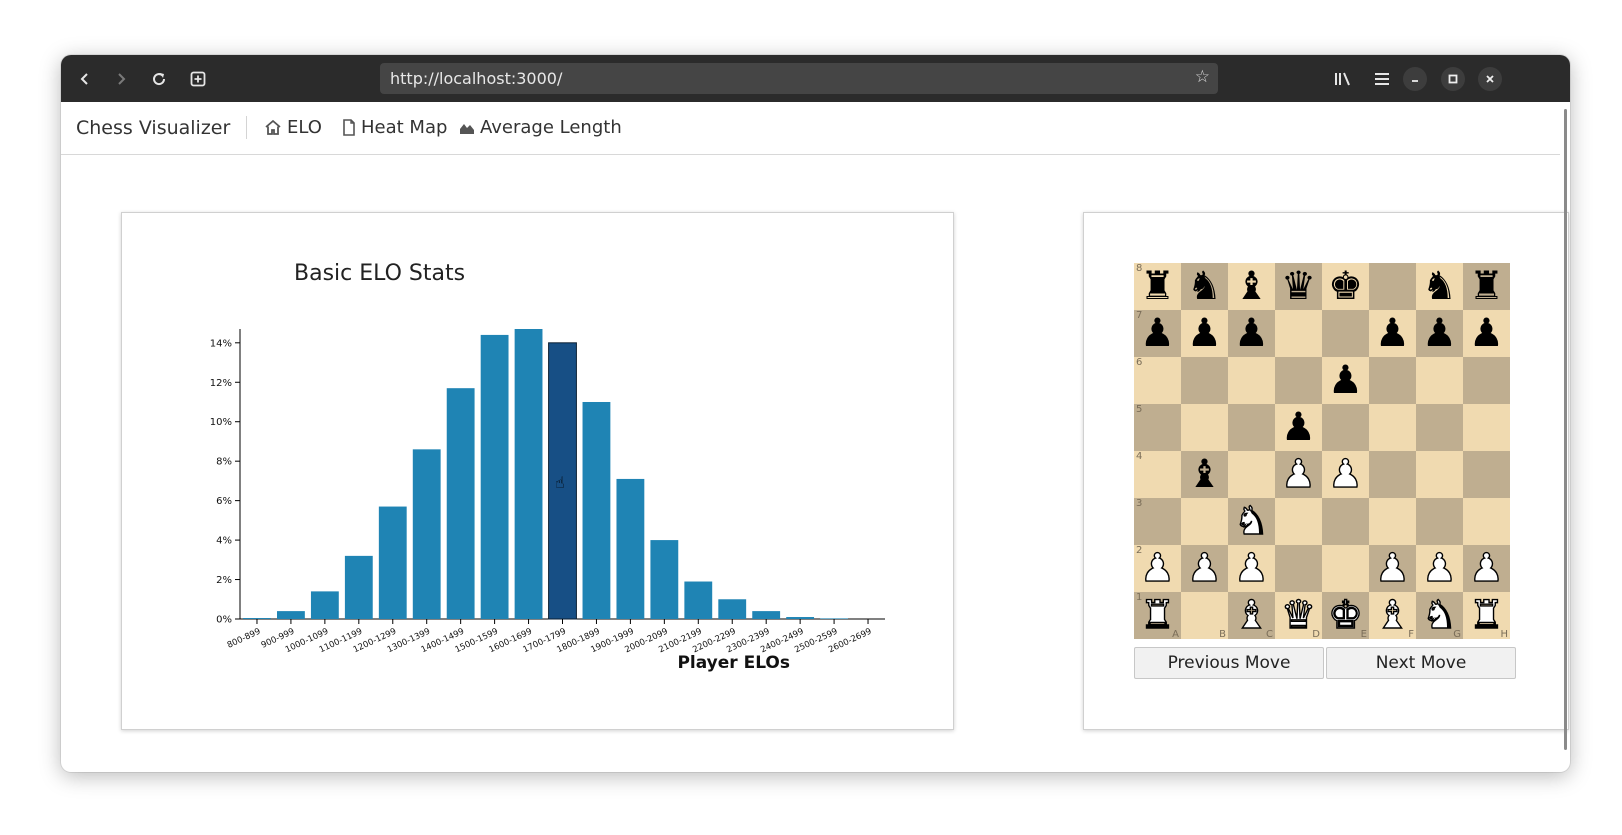 This screenshot has width=1622, height=835. Describe the element at coordinates (1421, 663) in the screenshot. I see `next-move-button: Next Move` at that location.